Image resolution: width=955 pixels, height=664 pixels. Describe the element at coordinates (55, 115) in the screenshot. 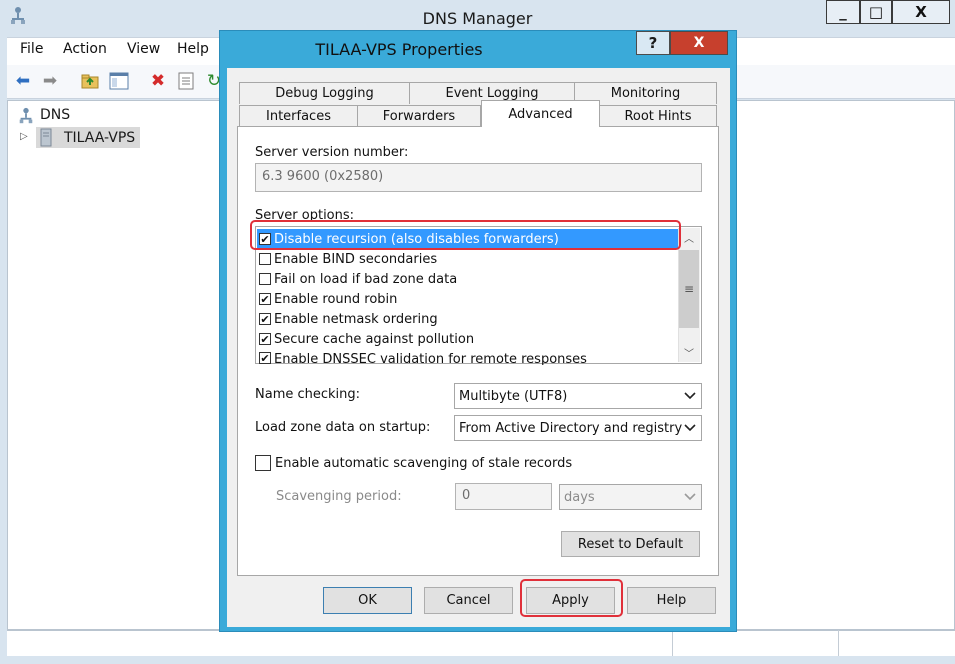

I see `tree-item-dns: DNS` at that location.